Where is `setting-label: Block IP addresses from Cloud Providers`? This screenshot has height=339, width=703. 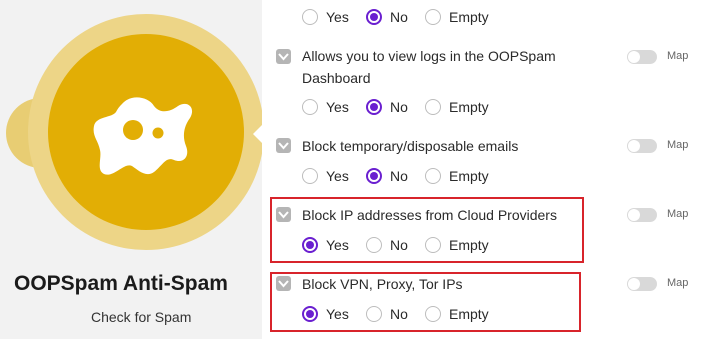
setting-label: Block IP addresses from Cloud Providers is located at coordinates (429, 215).